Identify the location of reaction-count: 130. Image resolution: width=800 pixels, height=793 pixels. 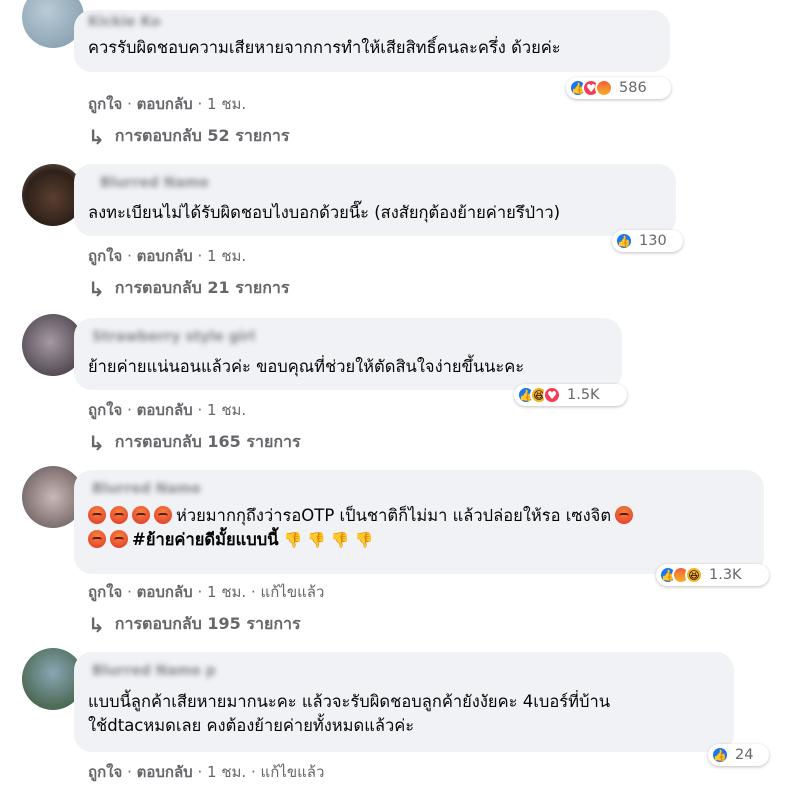
(653, 241).